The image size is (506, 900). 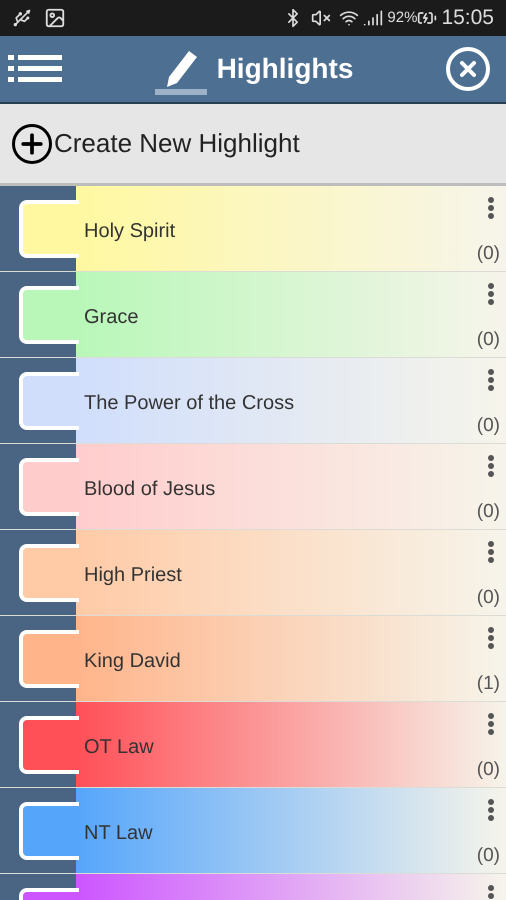 I want to click on highlight-name: Grace, so click(x=111, y=317).